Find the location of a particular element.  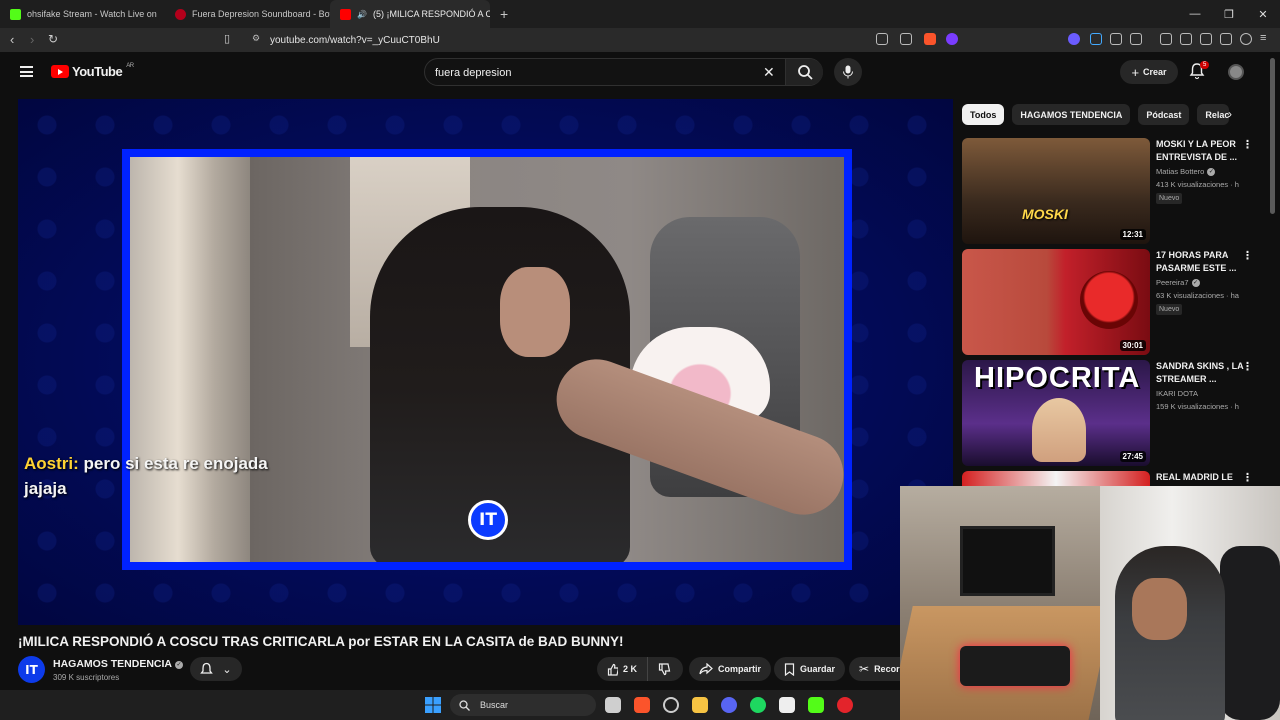

search-button is located at coordinates (804, 72).